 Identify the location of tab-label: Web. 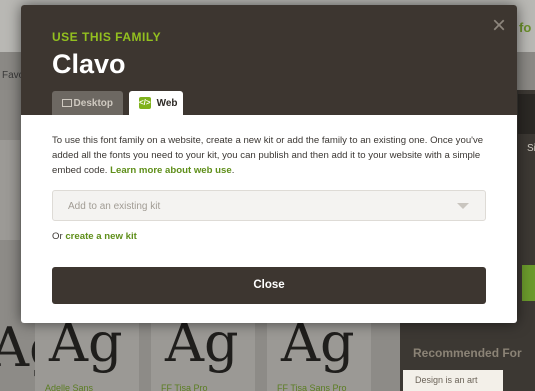
(167, 103).